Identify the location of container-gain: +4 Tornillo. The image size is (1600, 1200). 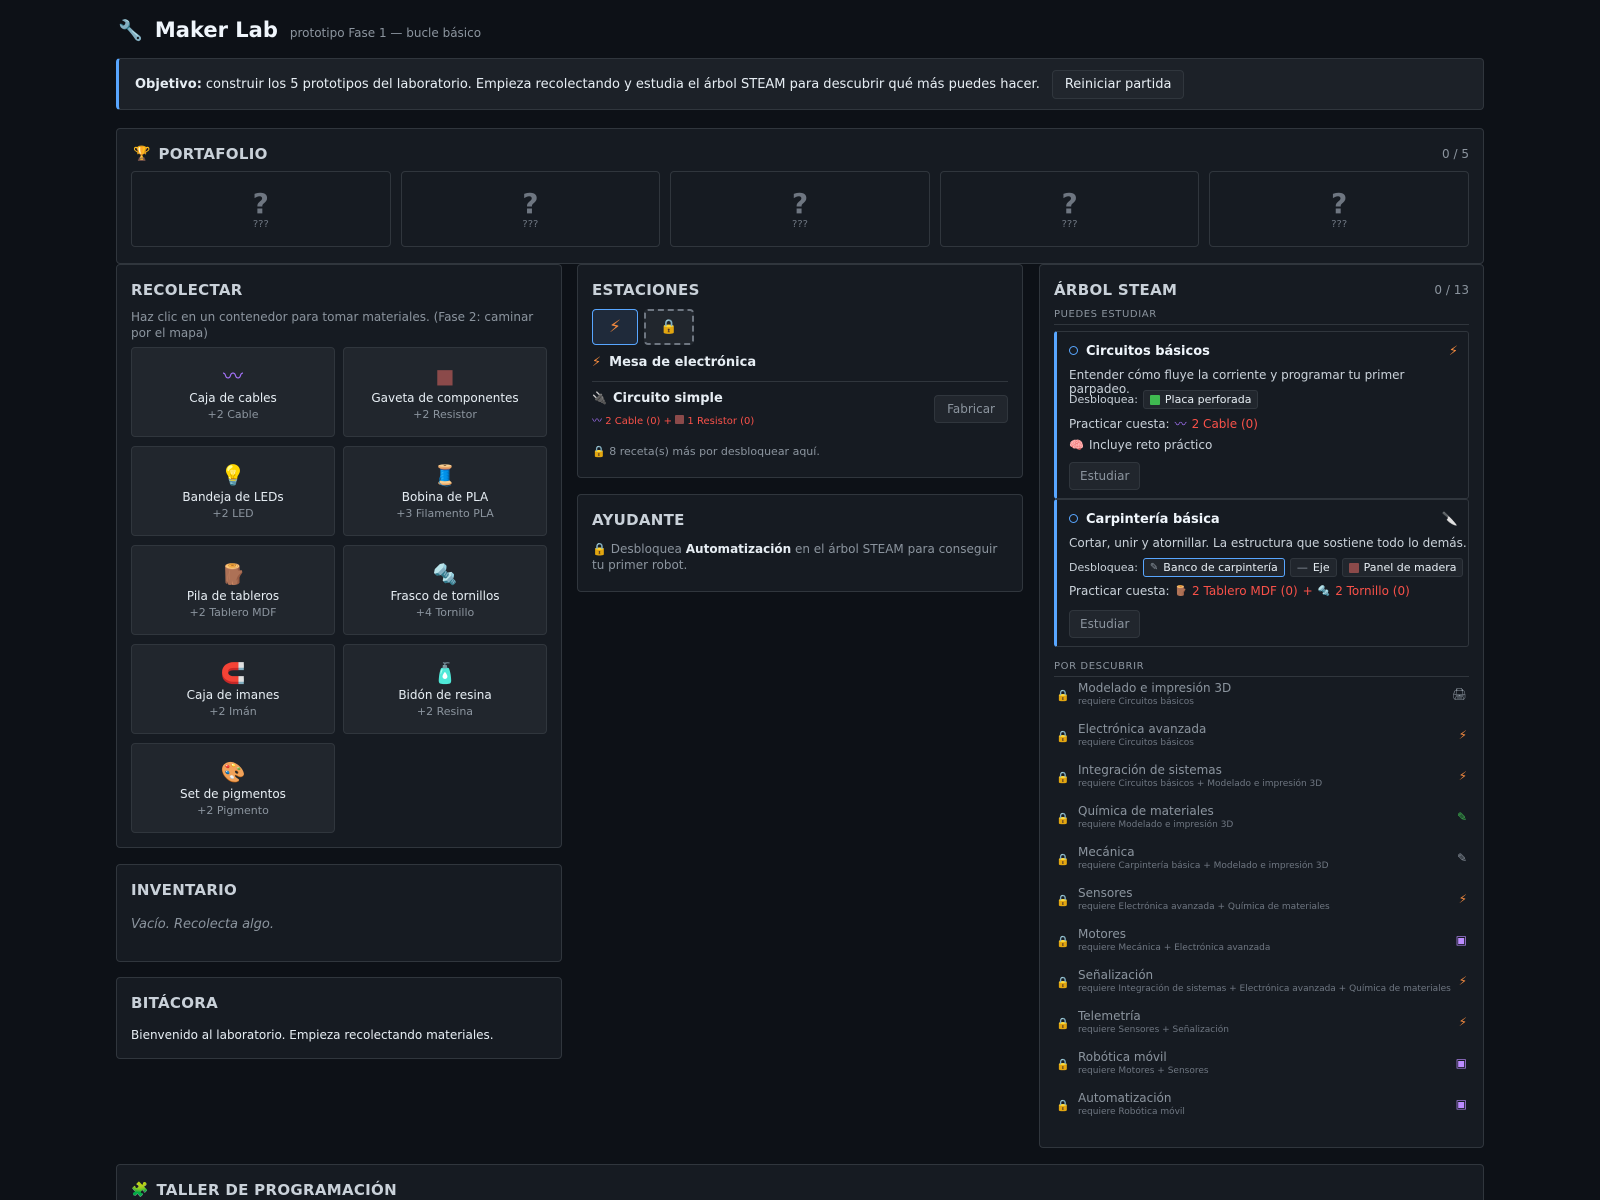
(445, 612).